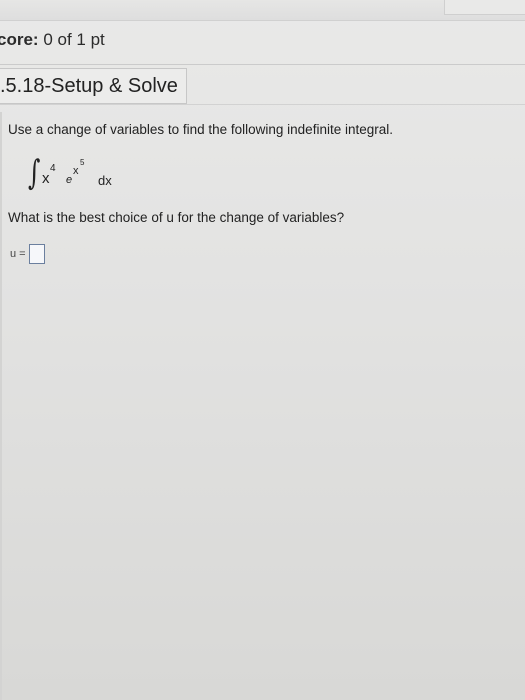 The height and width of the screenshot is (700, 525). Describe the element at coordinates (93, 86) in the screenshot. I see `problem-title: .5.18-Setup & Solve` at that location.